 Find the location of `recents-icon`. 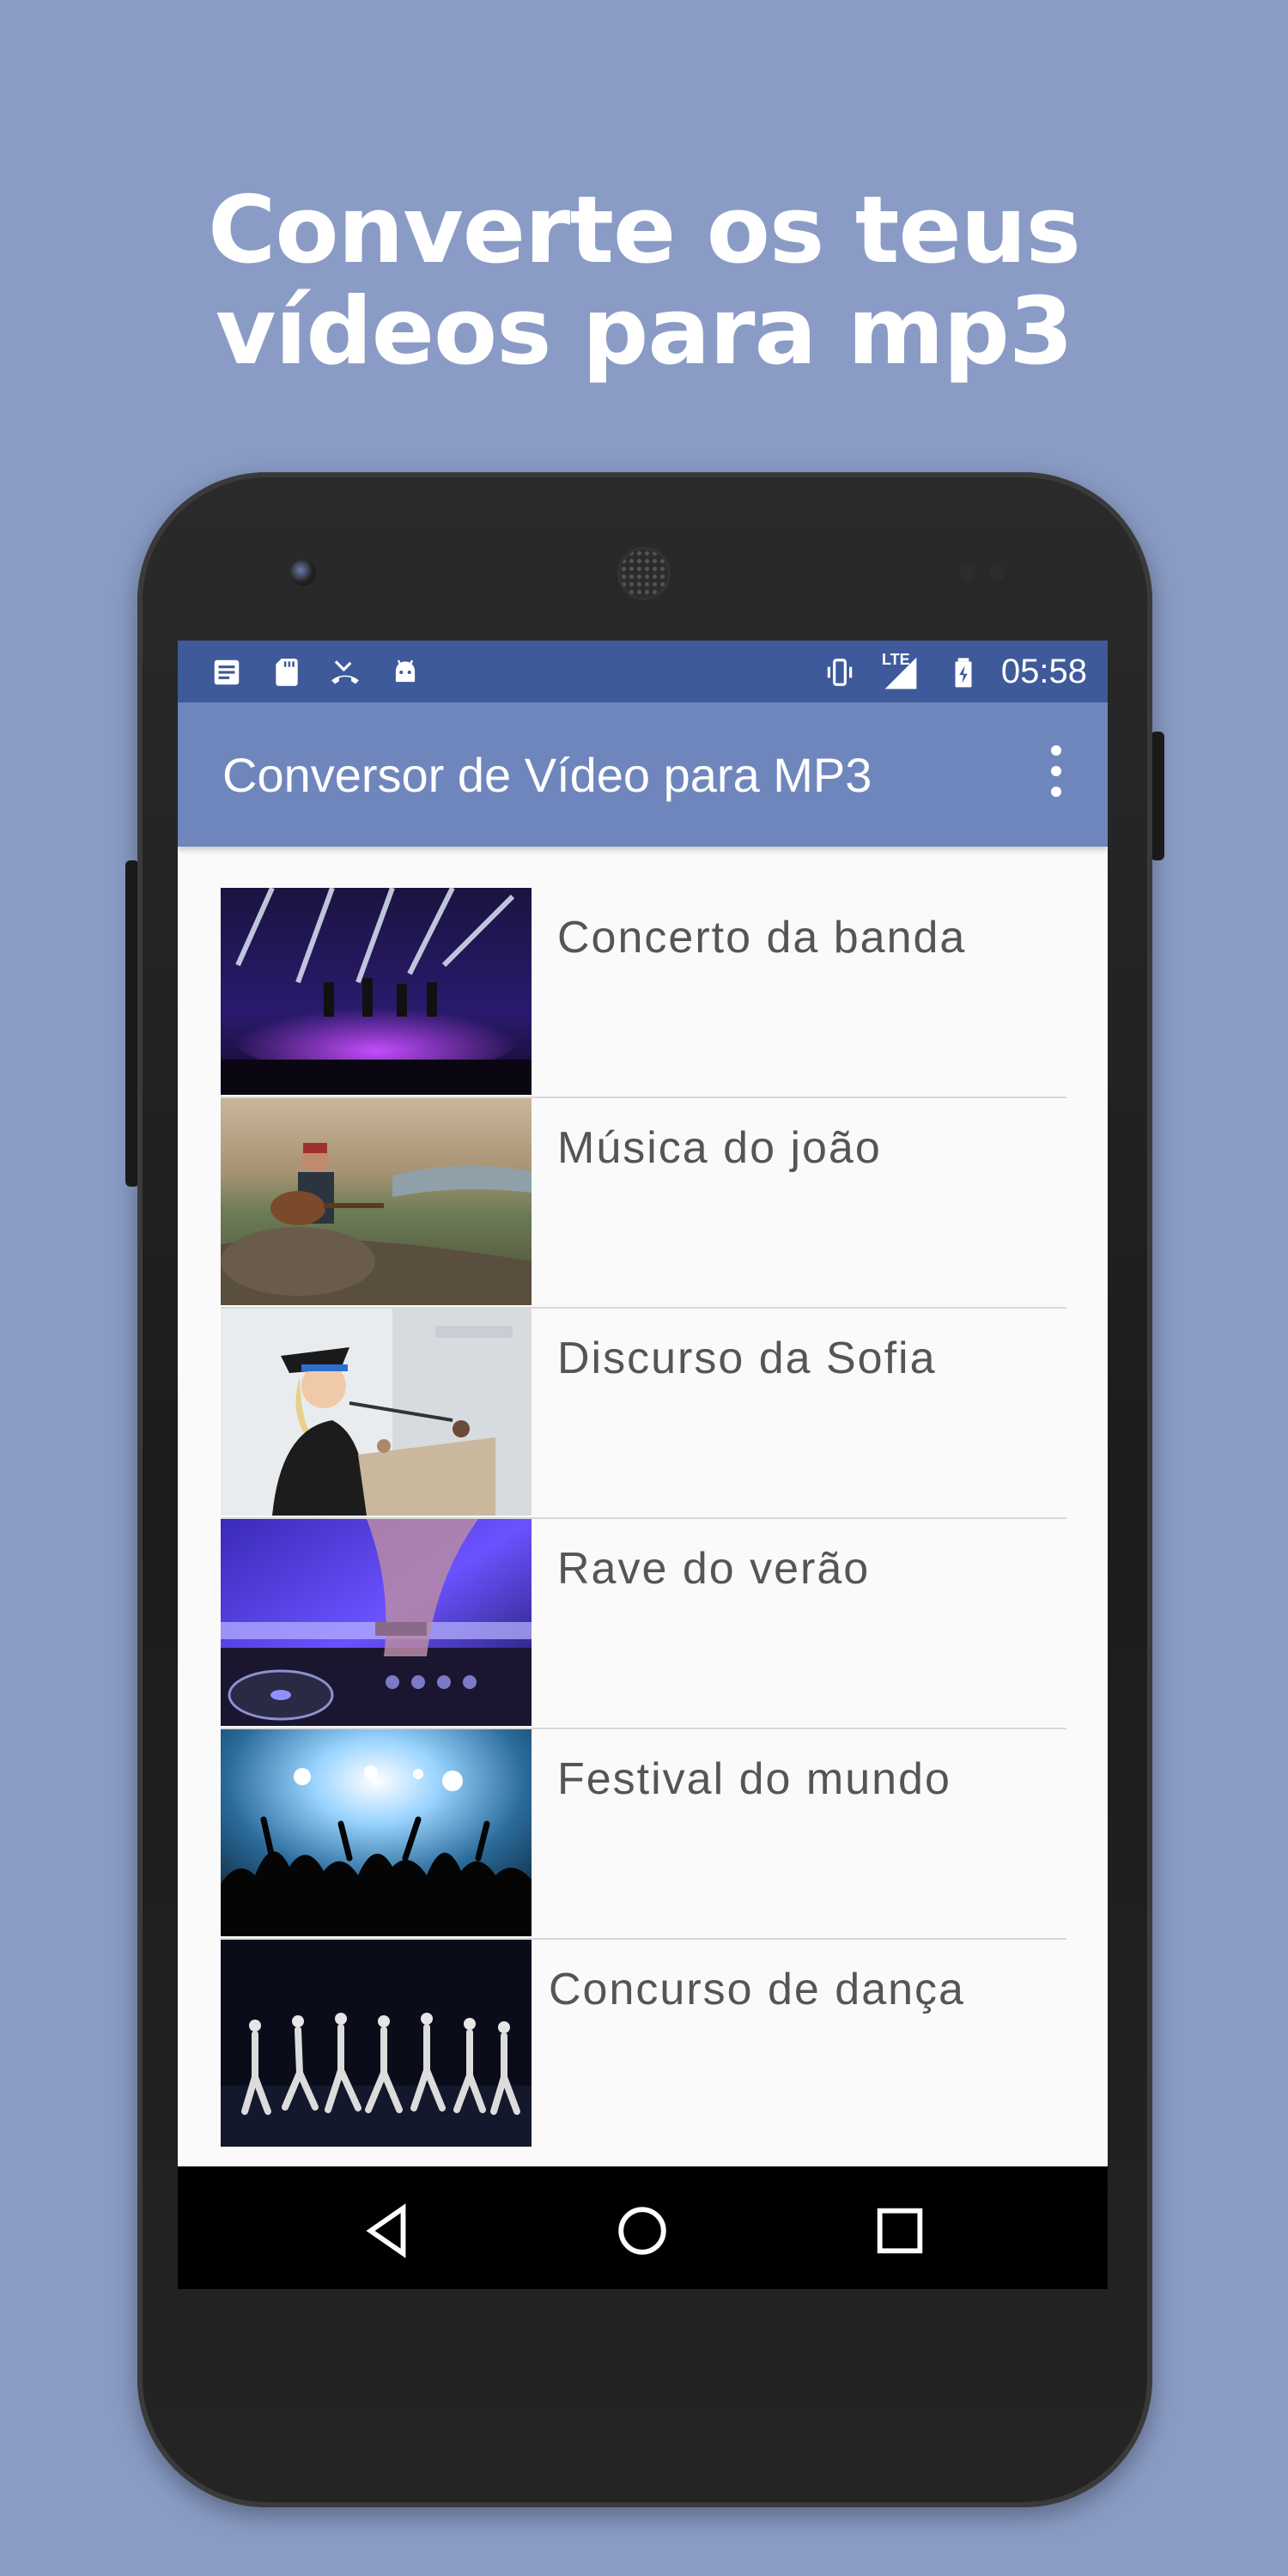

recents-icon is located at coordinates (900, 2231).